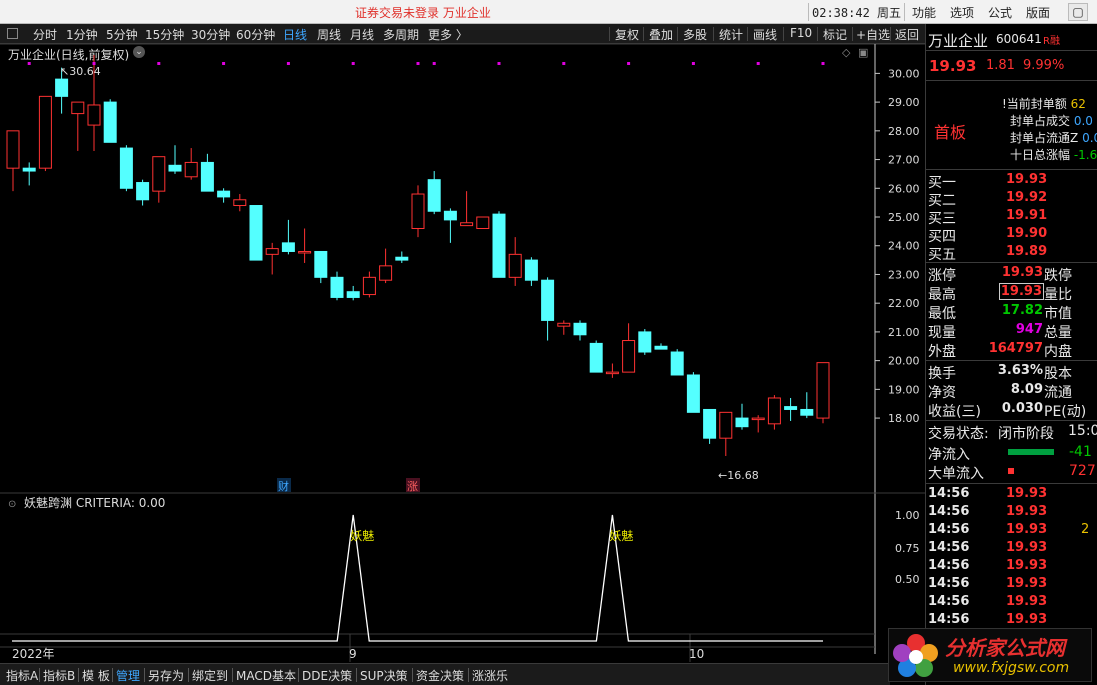  What do you see at coordinates (1011, 585) in the screenshot?
I see `tick-row: 14:56 19.93` at bounding box center [1011, 585].